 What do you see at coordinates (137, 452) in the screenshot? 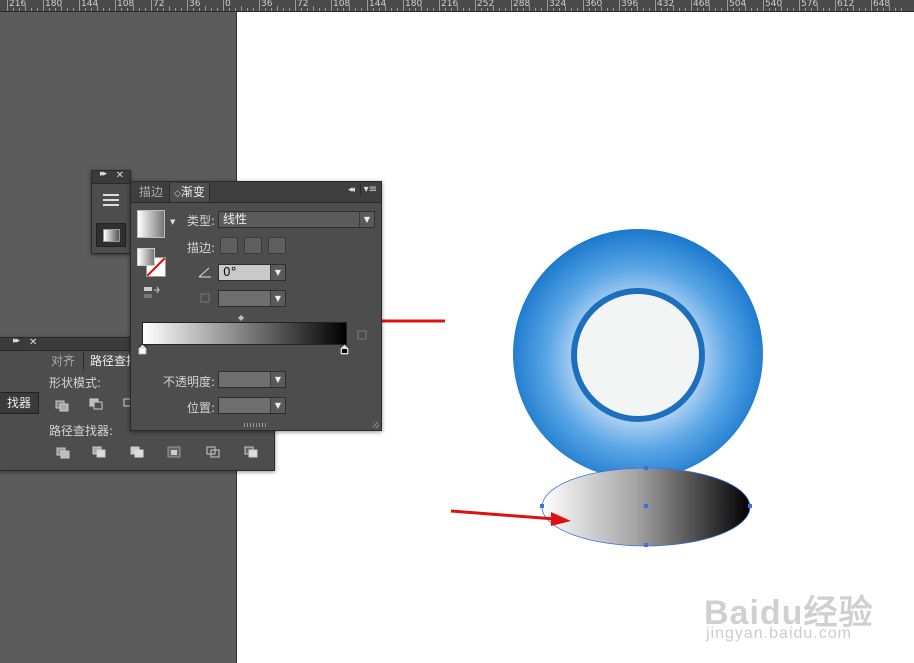
I see `merge-icon` at bounding box center [137, 452].